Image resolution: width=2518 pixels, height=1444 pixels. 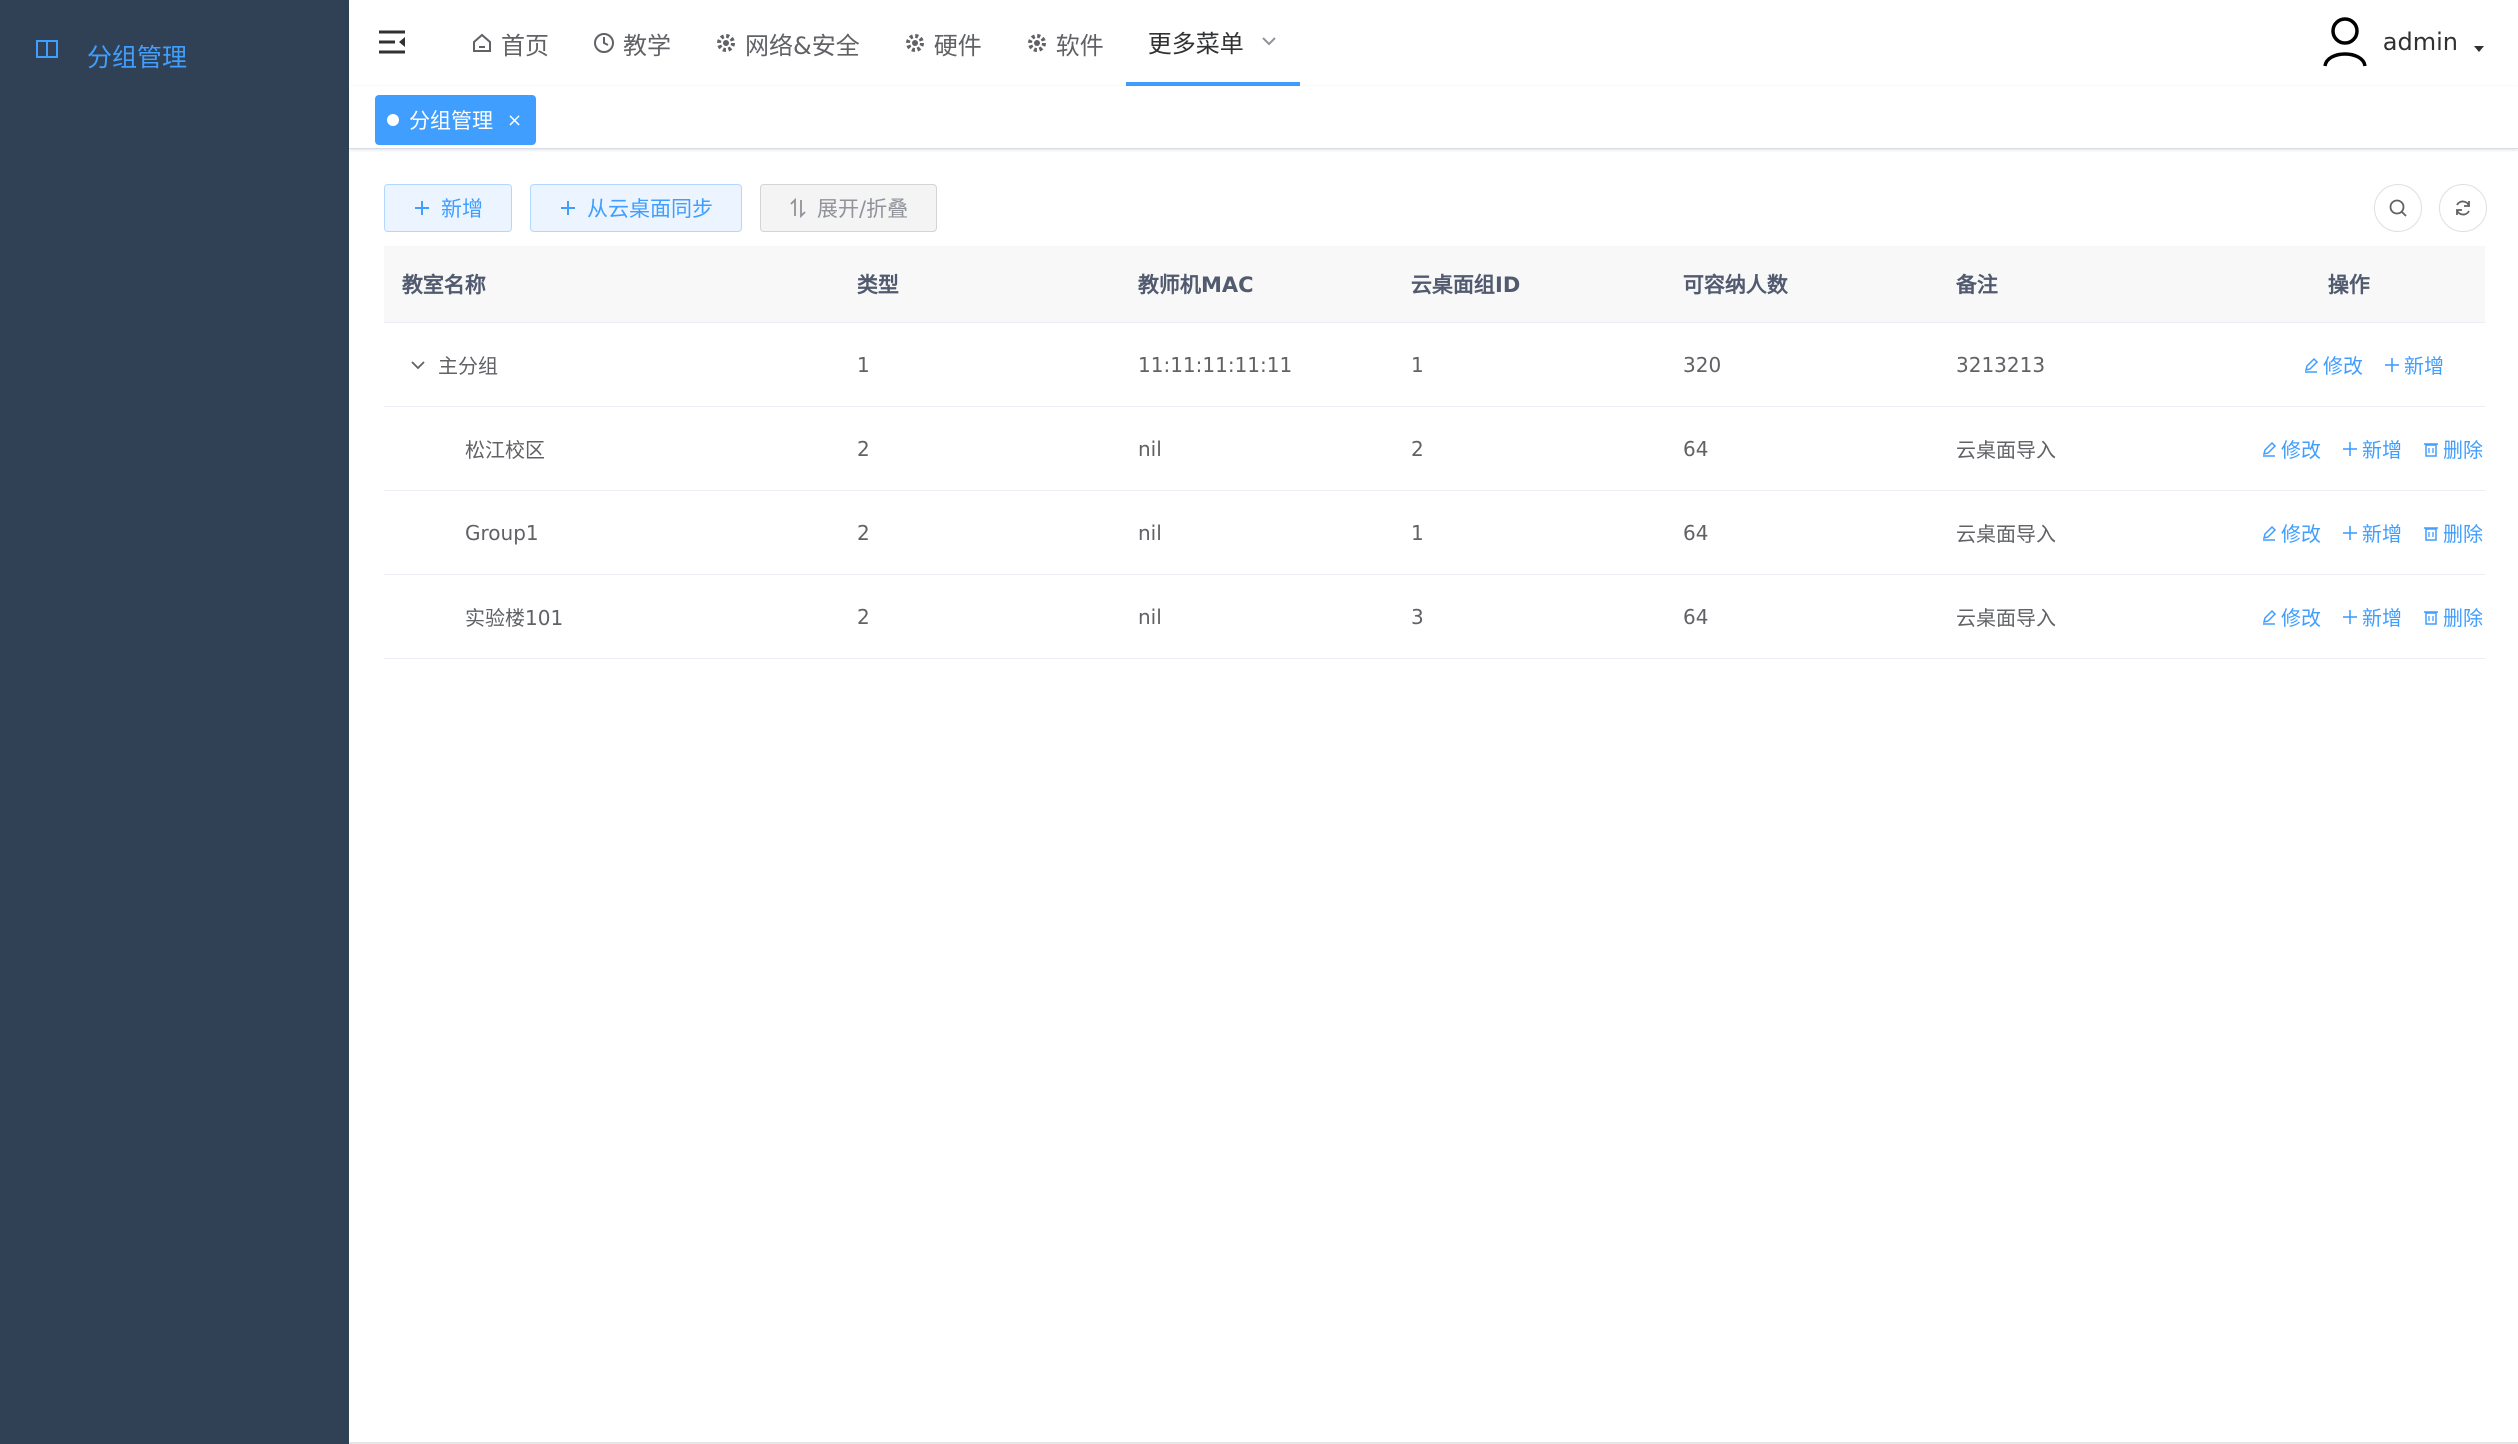 I want to click on table-header: 教室名称 类型 教师机MAC 云桌面组ID 可容纳人数 备注 操作, so click(x=1434, y=284).